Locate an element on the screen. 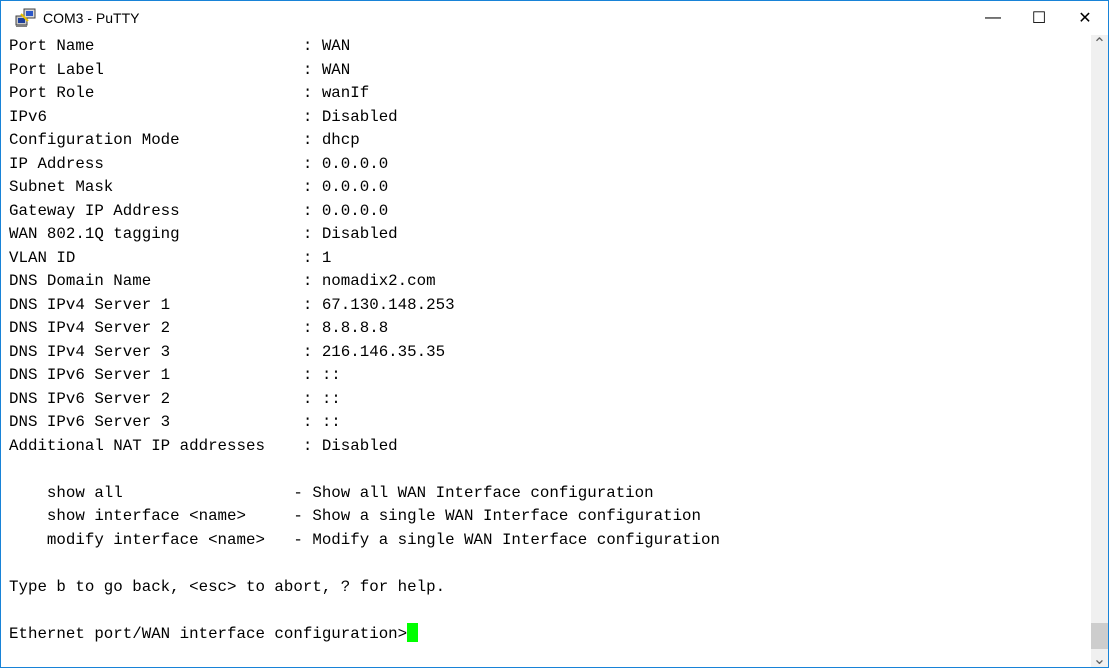  title-bar: COM3 - PuTTY — ☐ ✕ is located at coordinates (554, 18).